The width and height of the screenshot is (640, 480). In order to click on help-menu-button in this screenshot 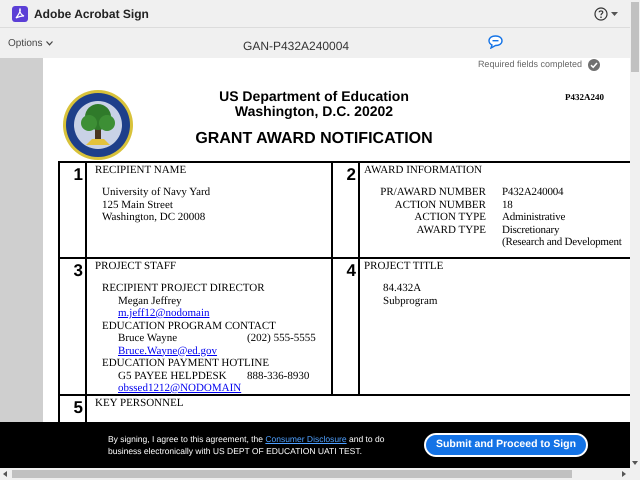, I will do `click(606, 13)`.